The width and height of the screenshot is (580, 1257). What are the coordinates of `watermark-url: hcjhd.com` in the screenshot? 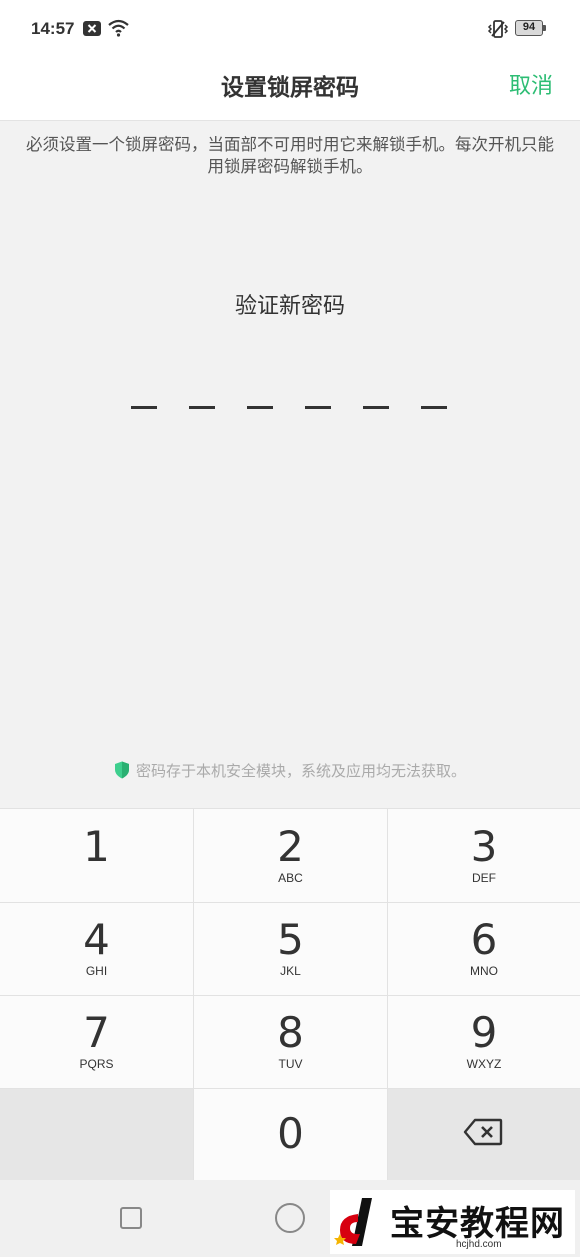 It's located at (479, 1244).